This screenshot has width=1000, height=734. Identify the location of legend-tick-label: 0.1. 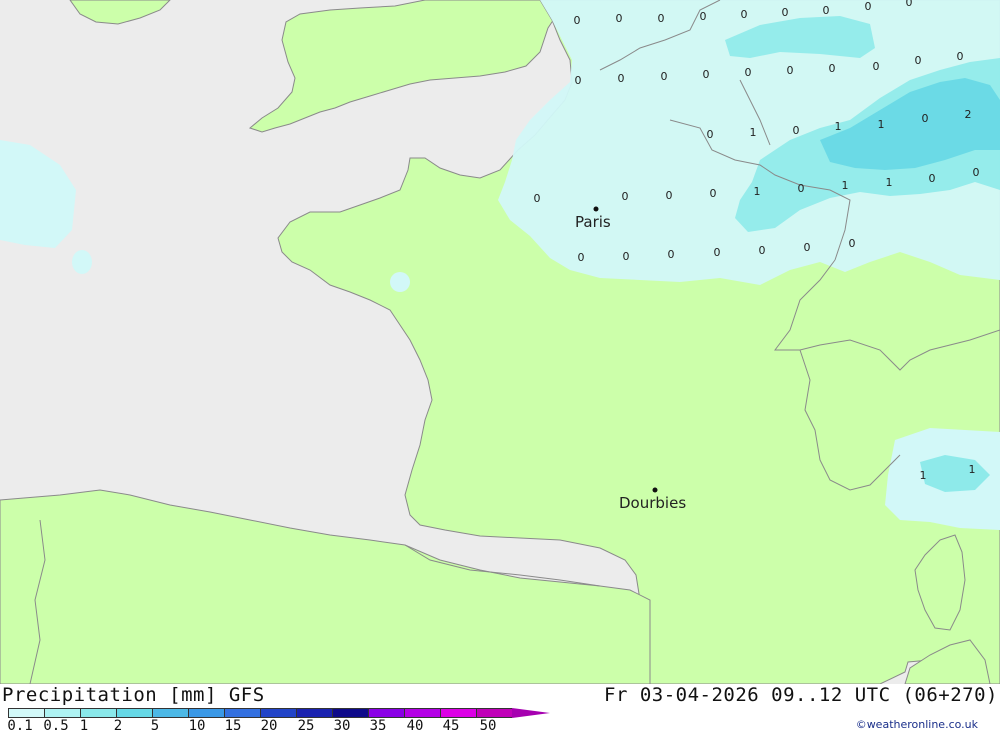
(20, 726).